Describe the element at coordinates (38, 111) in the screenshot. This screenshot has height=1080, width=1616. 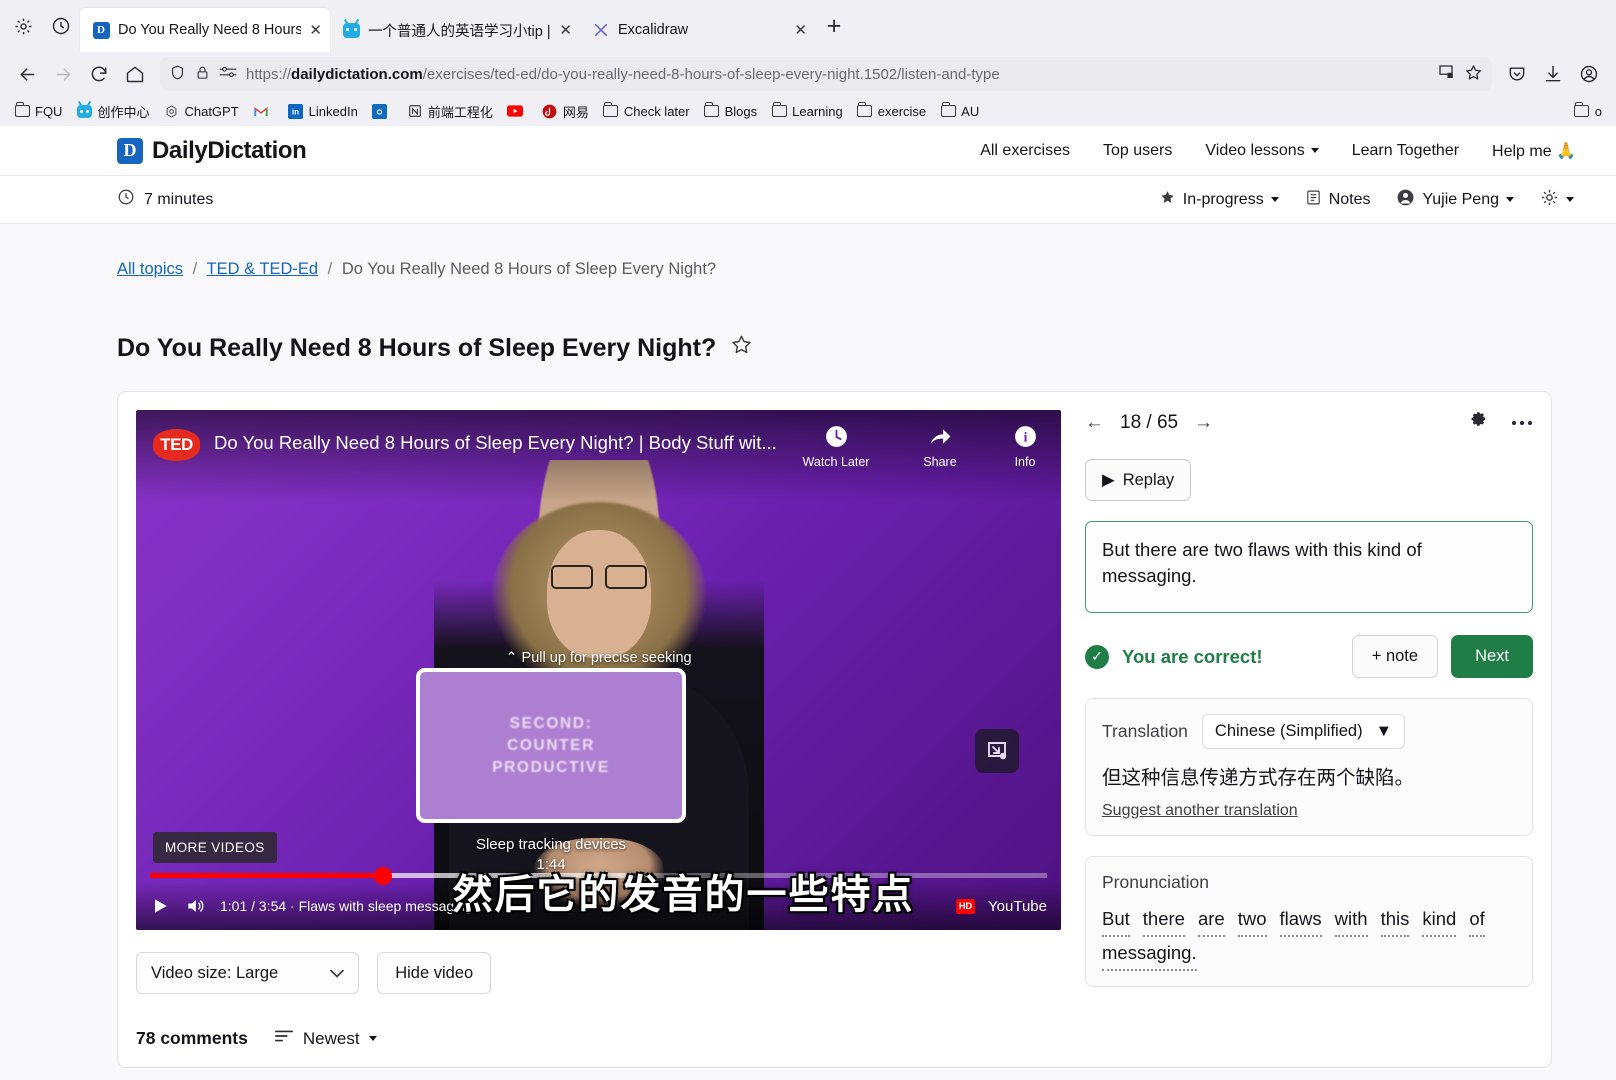
I see `bookmark-item: FQU` at that location.